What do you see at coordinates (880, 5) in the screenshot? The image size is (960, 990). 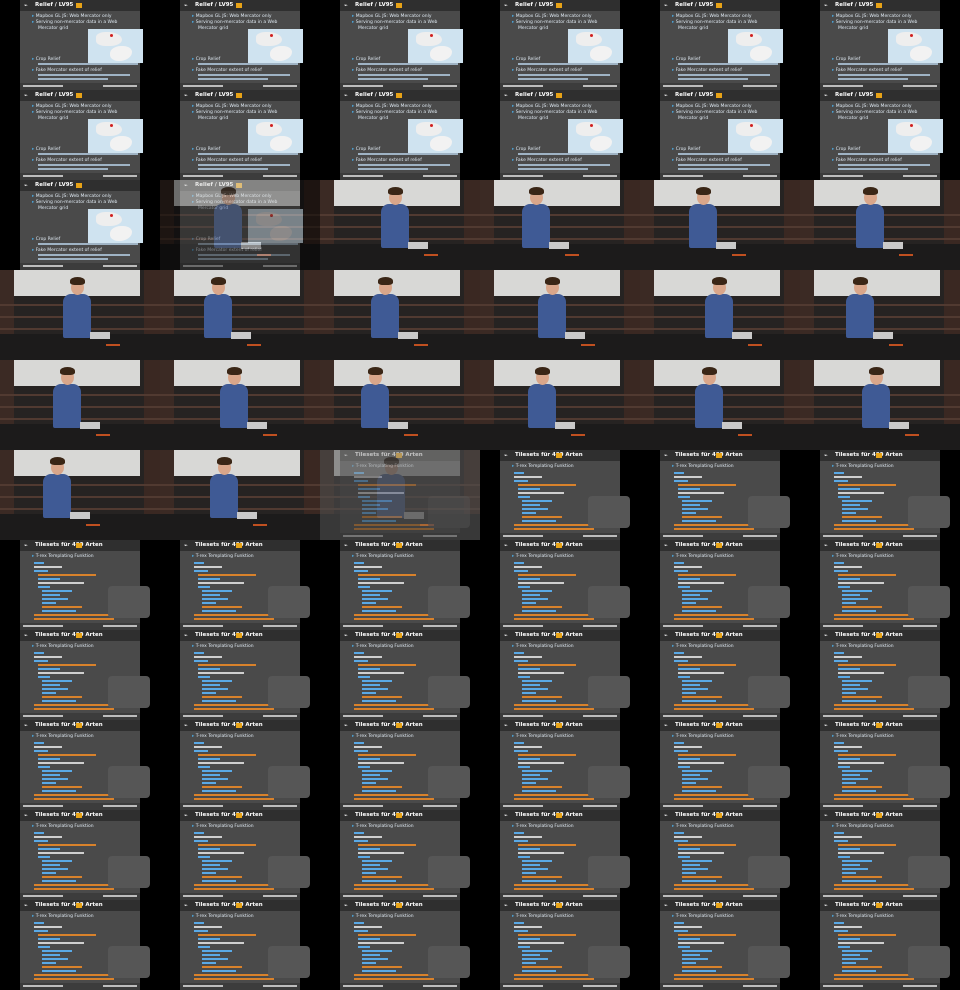 I see `slide-title-bar: ⌁ Relief / LV95` at bounding box center [880, 5].